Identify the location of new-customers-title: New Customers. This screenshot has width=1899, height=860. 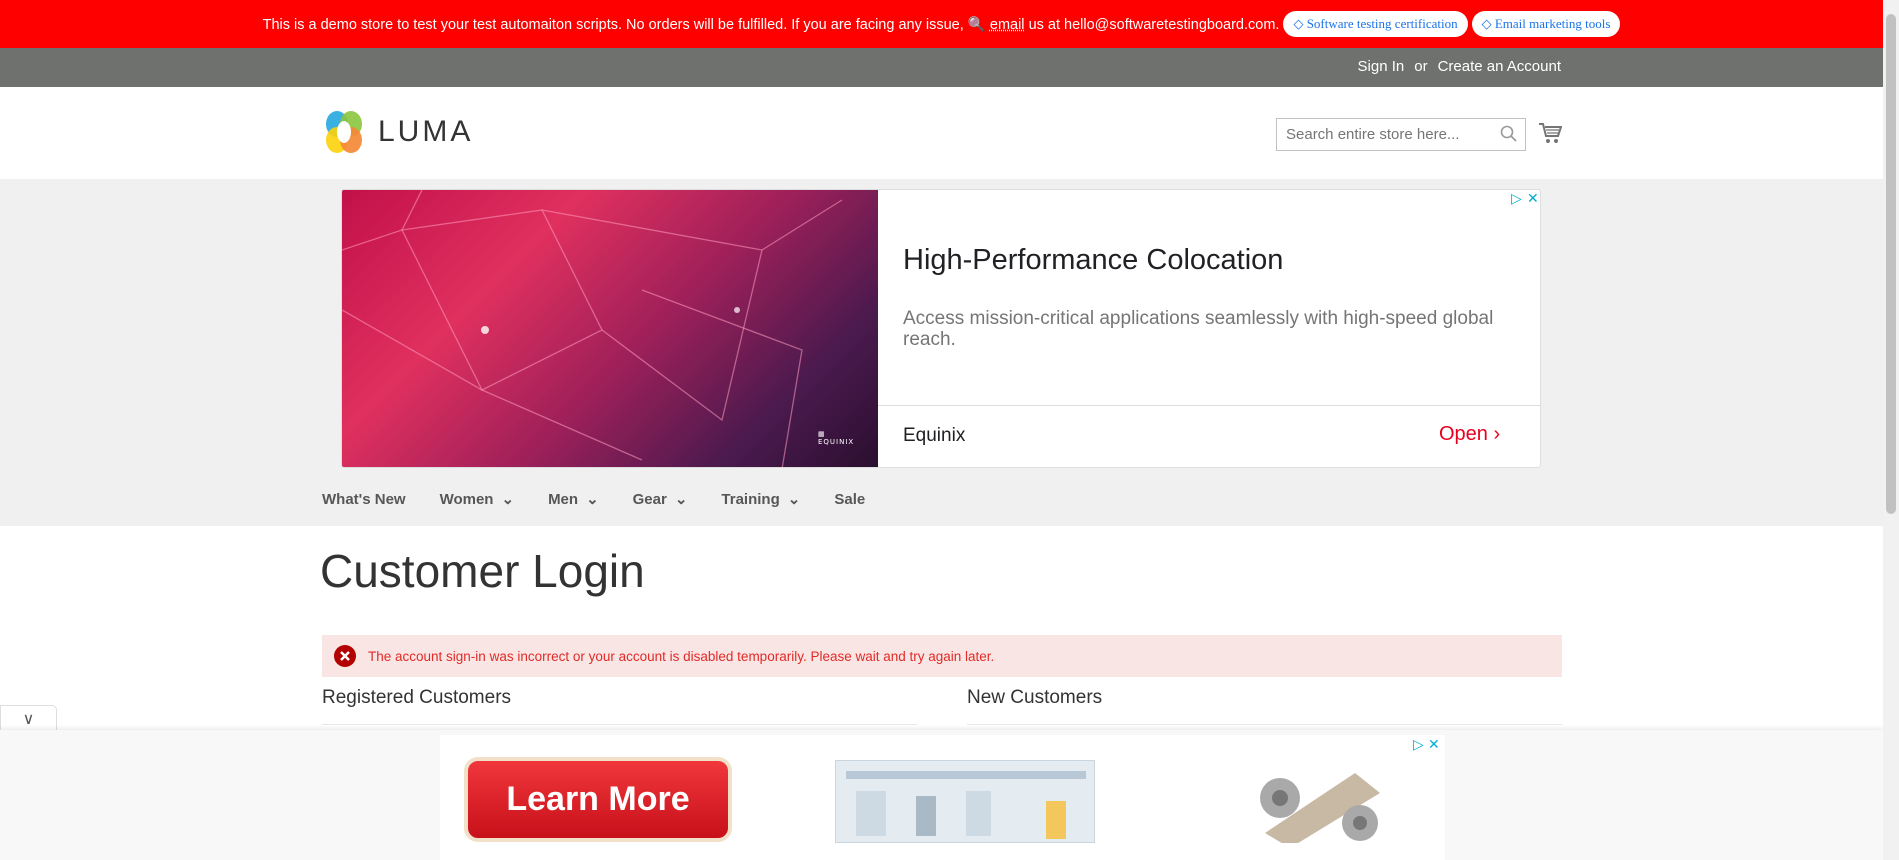
(1035, 697).